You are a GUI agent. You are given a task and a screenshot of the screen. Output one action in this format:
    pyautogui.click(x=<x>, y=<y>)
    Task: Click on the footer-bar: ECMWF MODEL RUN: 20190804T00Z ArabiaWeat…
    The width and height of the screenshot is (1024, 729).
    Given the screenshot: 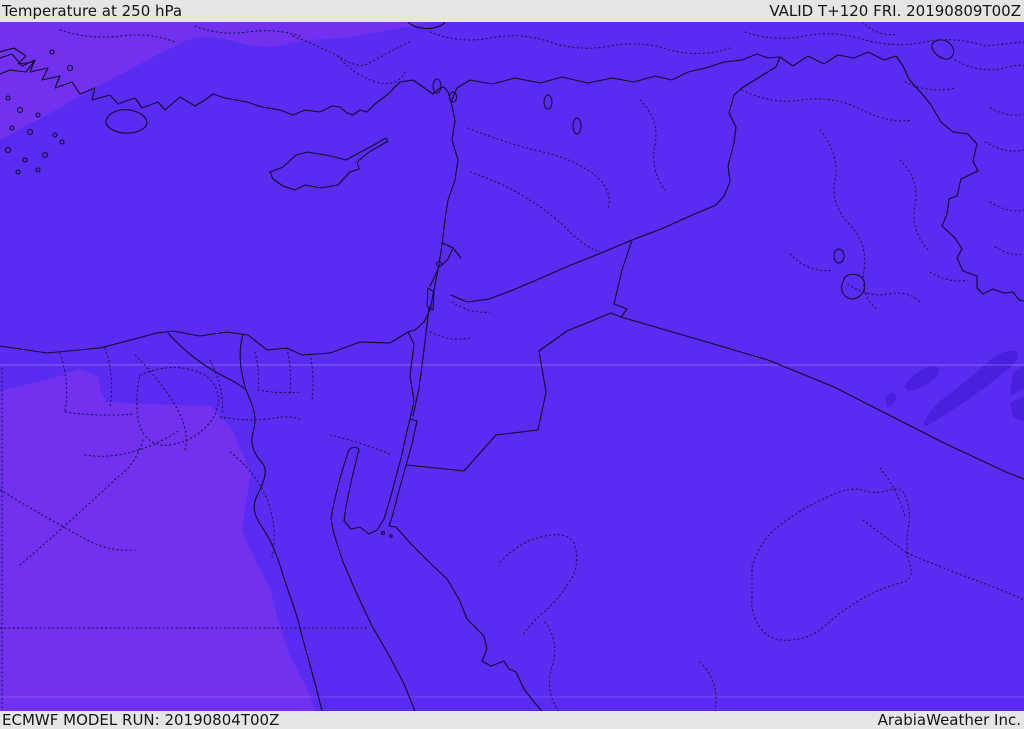 What is the action you would take?
    pyautogui.click(x=512, y=720)
    